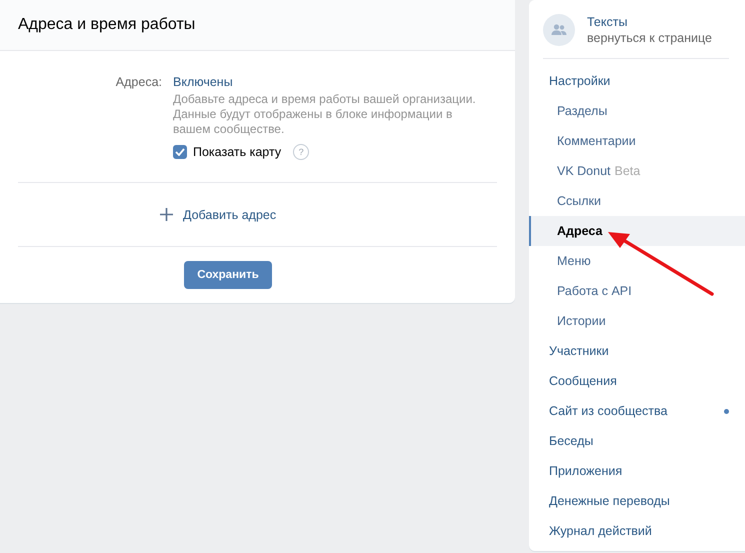 This screenshot has height=553, width=745. Describe the element at coordinates (237, 152) in the screenshot. I see `checkbox-label: Показать карту` at that location.